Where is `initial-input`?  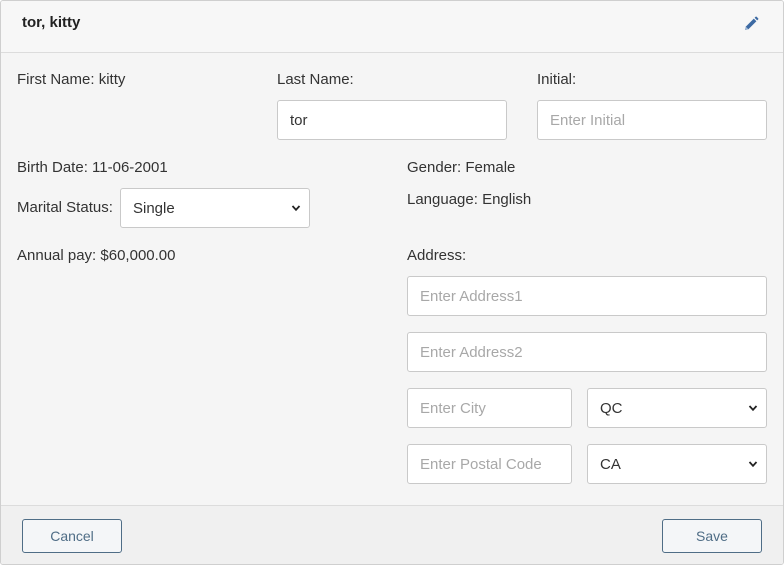 initial-input is located at coordinates (652, 120).